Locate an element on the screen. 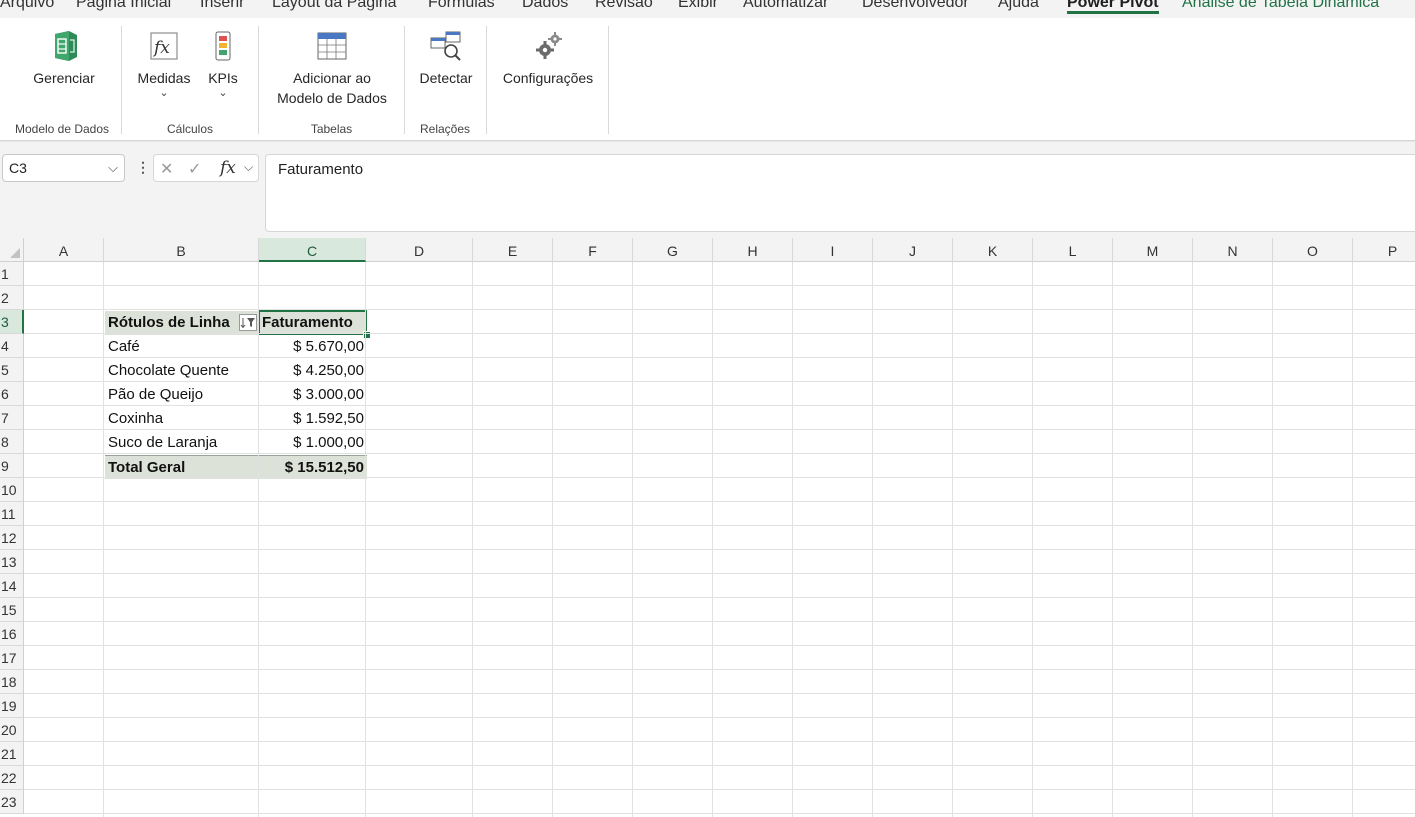 This screenshot has width=1415, height=817. menu-tab: Revisão is located at coordinates (624, 6).